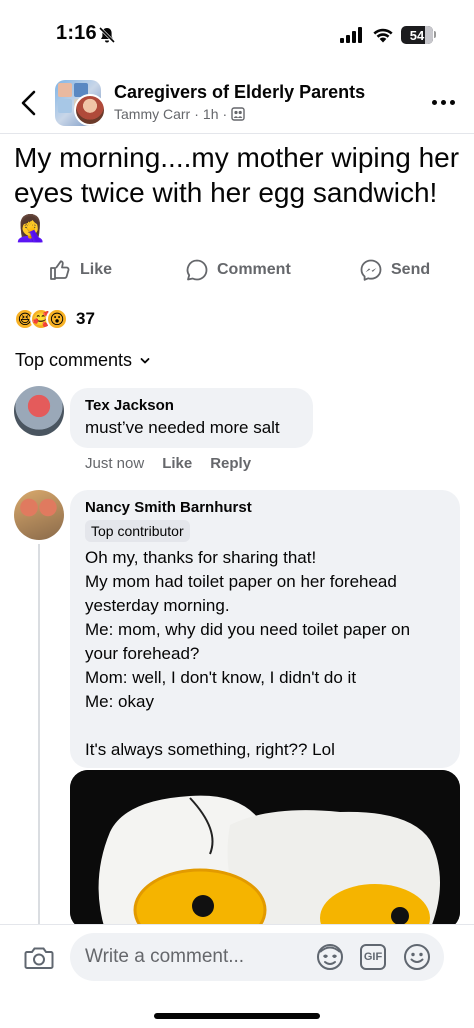 Image resolution: width=474 pixels, height=1028 pixels. I want to click on comment-line: Mom: well, I don't know, I didn't do it, so click(221, 677).